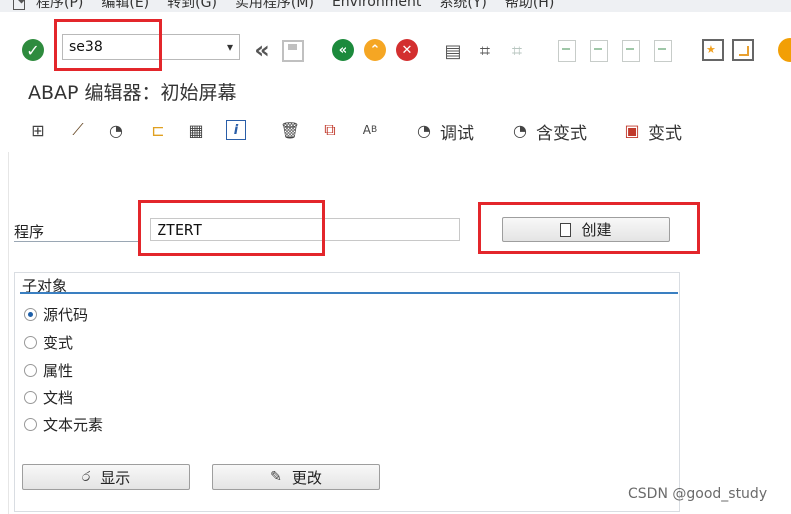 The width and height of the screenshot is (791, 514). What do you see at coordinates (66, 315) in the screenshot?
I see `radio-label: 源代码` at bounding box center [66, 315].